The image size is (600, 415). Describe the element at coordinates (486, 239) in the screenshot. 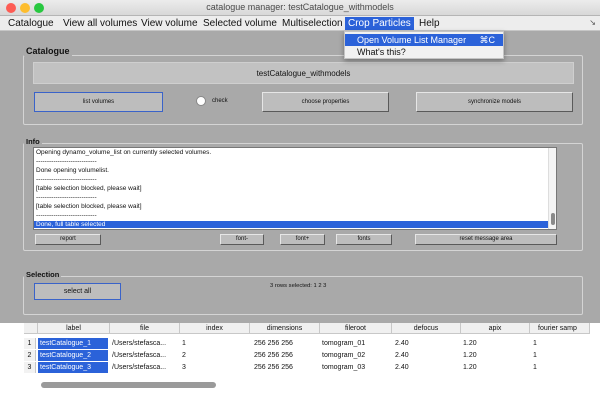

I see `reset-message-area-button: reset message area` at that location.